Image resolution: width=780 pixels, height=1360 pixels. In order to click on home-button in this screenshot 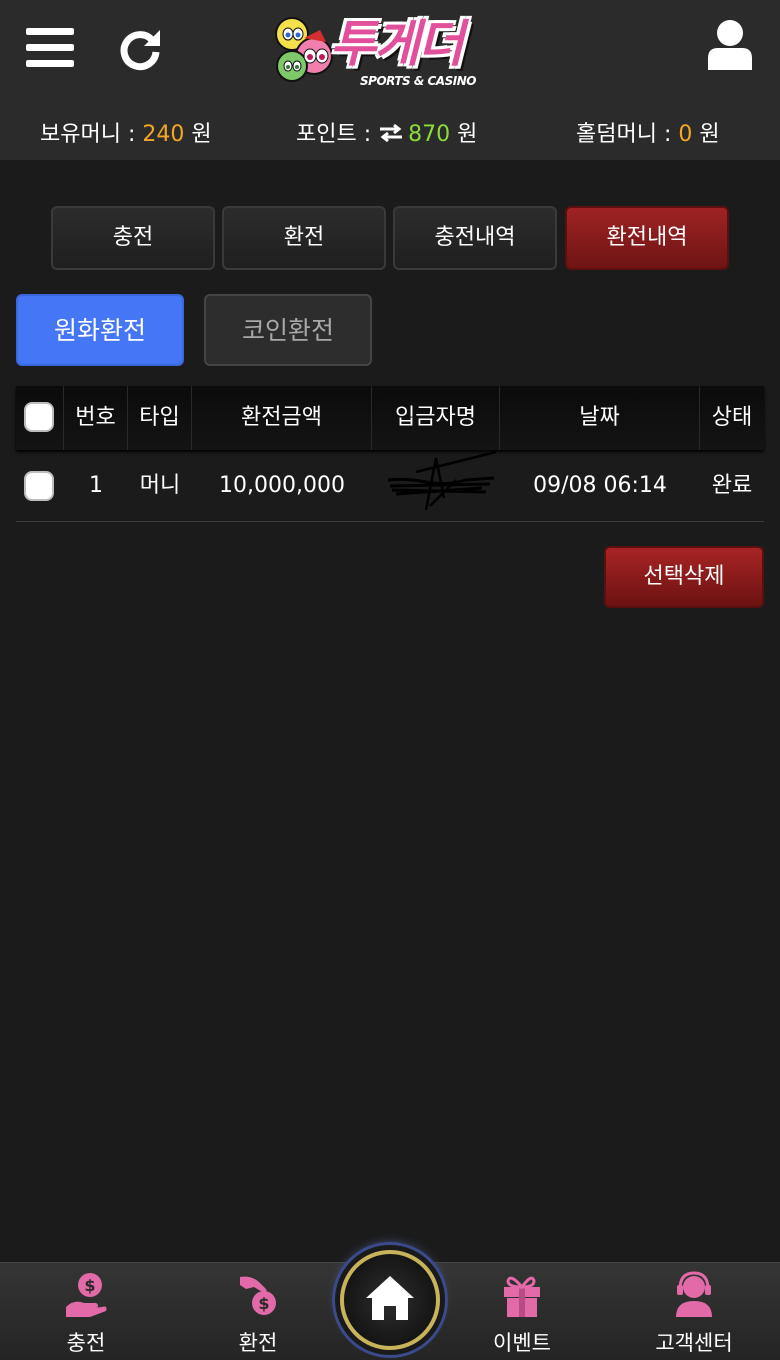, I will do `click(390, 1300)`.